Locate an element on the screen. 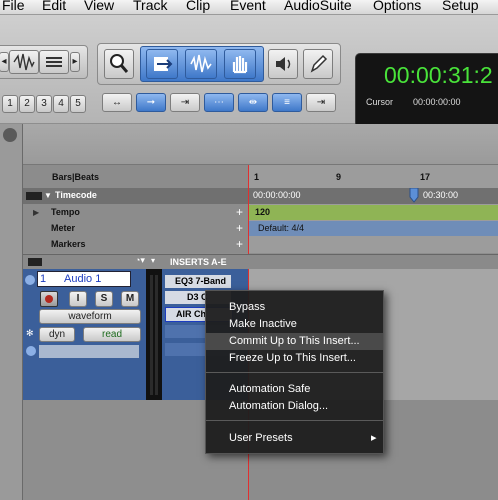  main-timebase-icon is located at coordinates (34, 196).